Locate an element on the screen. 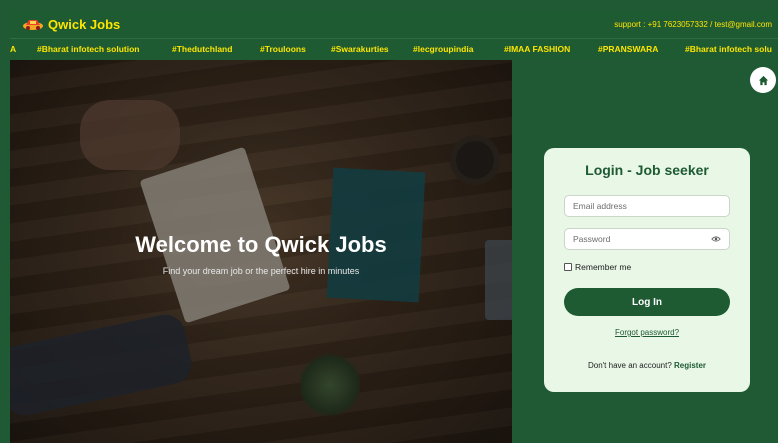 This screenshot has width=778, height=443. home-icon is located at coordinates (763, 80).